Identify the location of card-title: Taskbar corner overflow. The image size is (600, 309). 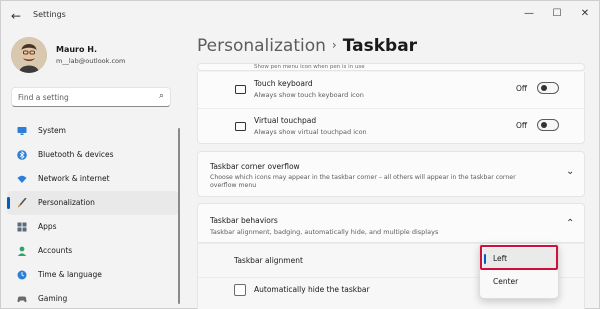
(255, 166).